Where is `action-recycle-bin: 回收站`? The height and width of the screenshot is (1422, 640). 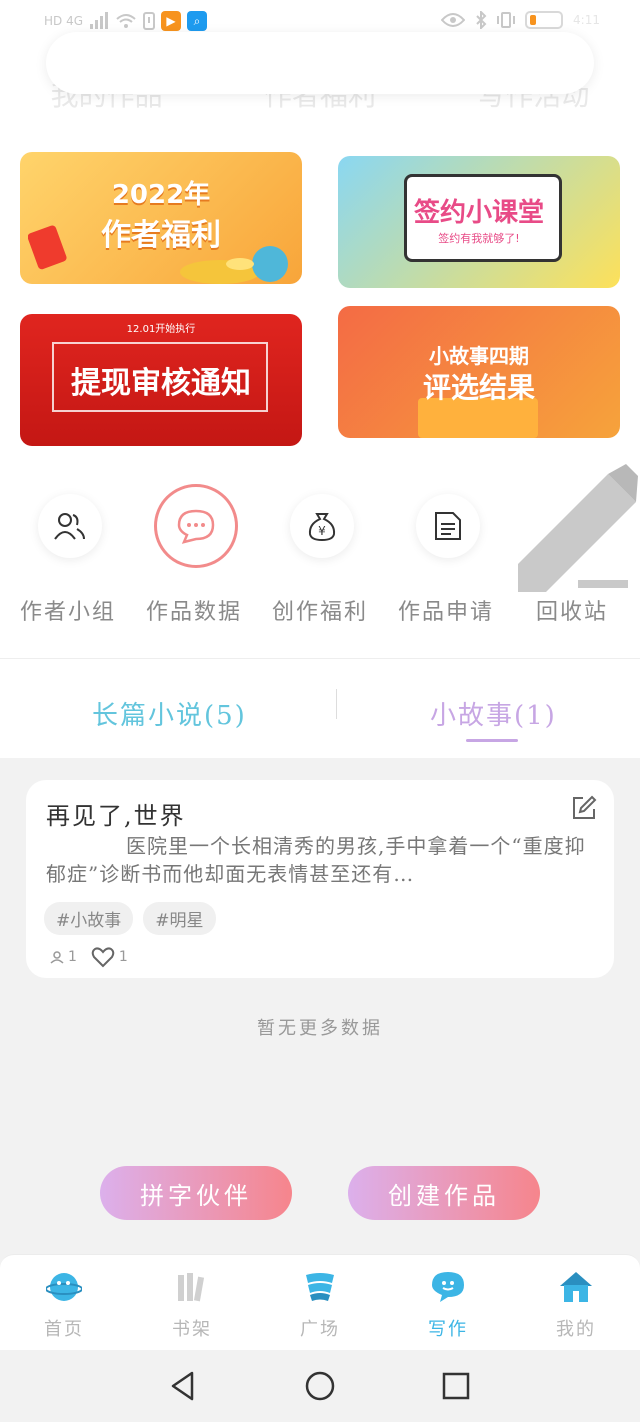
action-recycle-bin: 回收站 is located at coordinates (573, 557).